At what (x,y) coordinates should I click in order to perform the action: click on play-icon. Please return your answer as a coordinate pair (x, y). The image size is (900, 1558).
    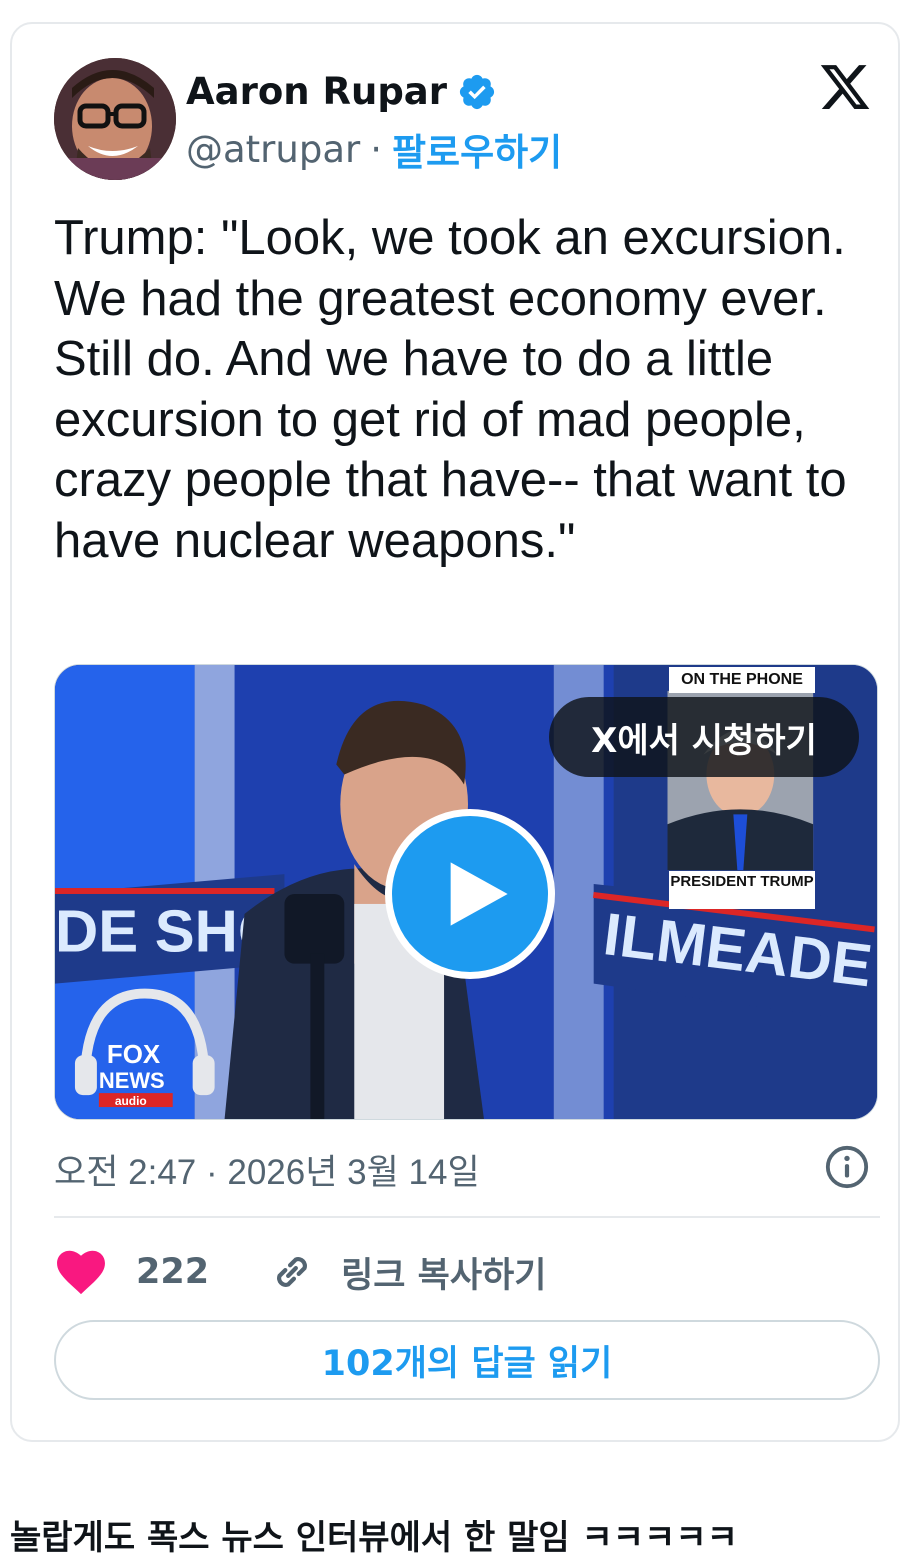
    Looking at the image, I should click on (479, 894).